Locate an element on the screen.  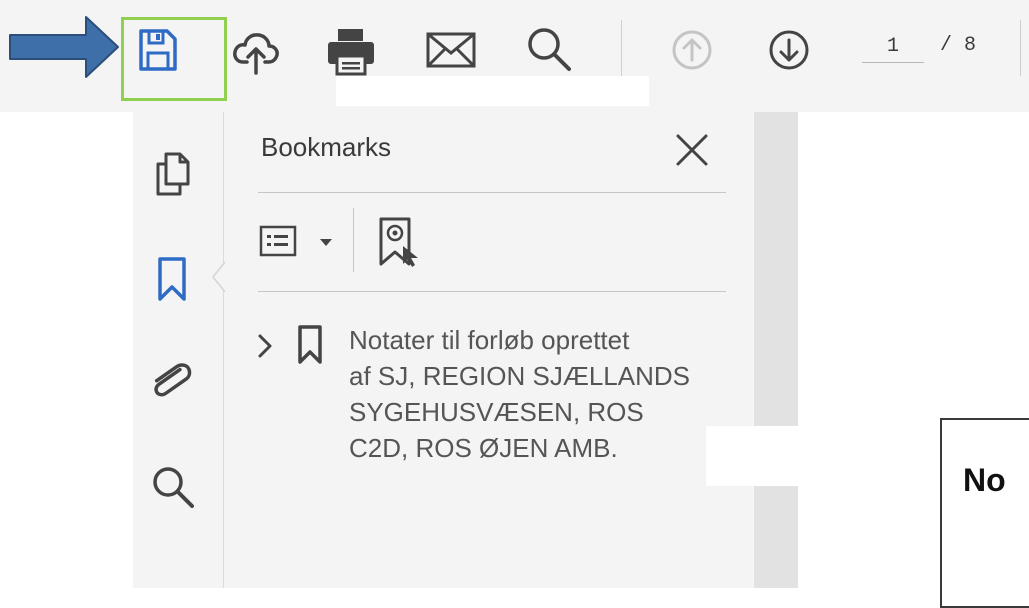
previous-page-button is located at coordinates (692, 50).